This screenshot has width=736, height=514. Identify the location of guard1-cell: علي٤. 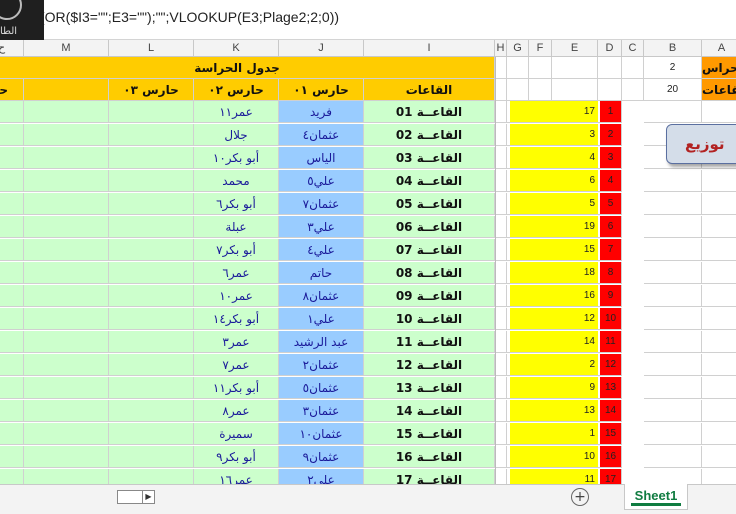
(321, 250).